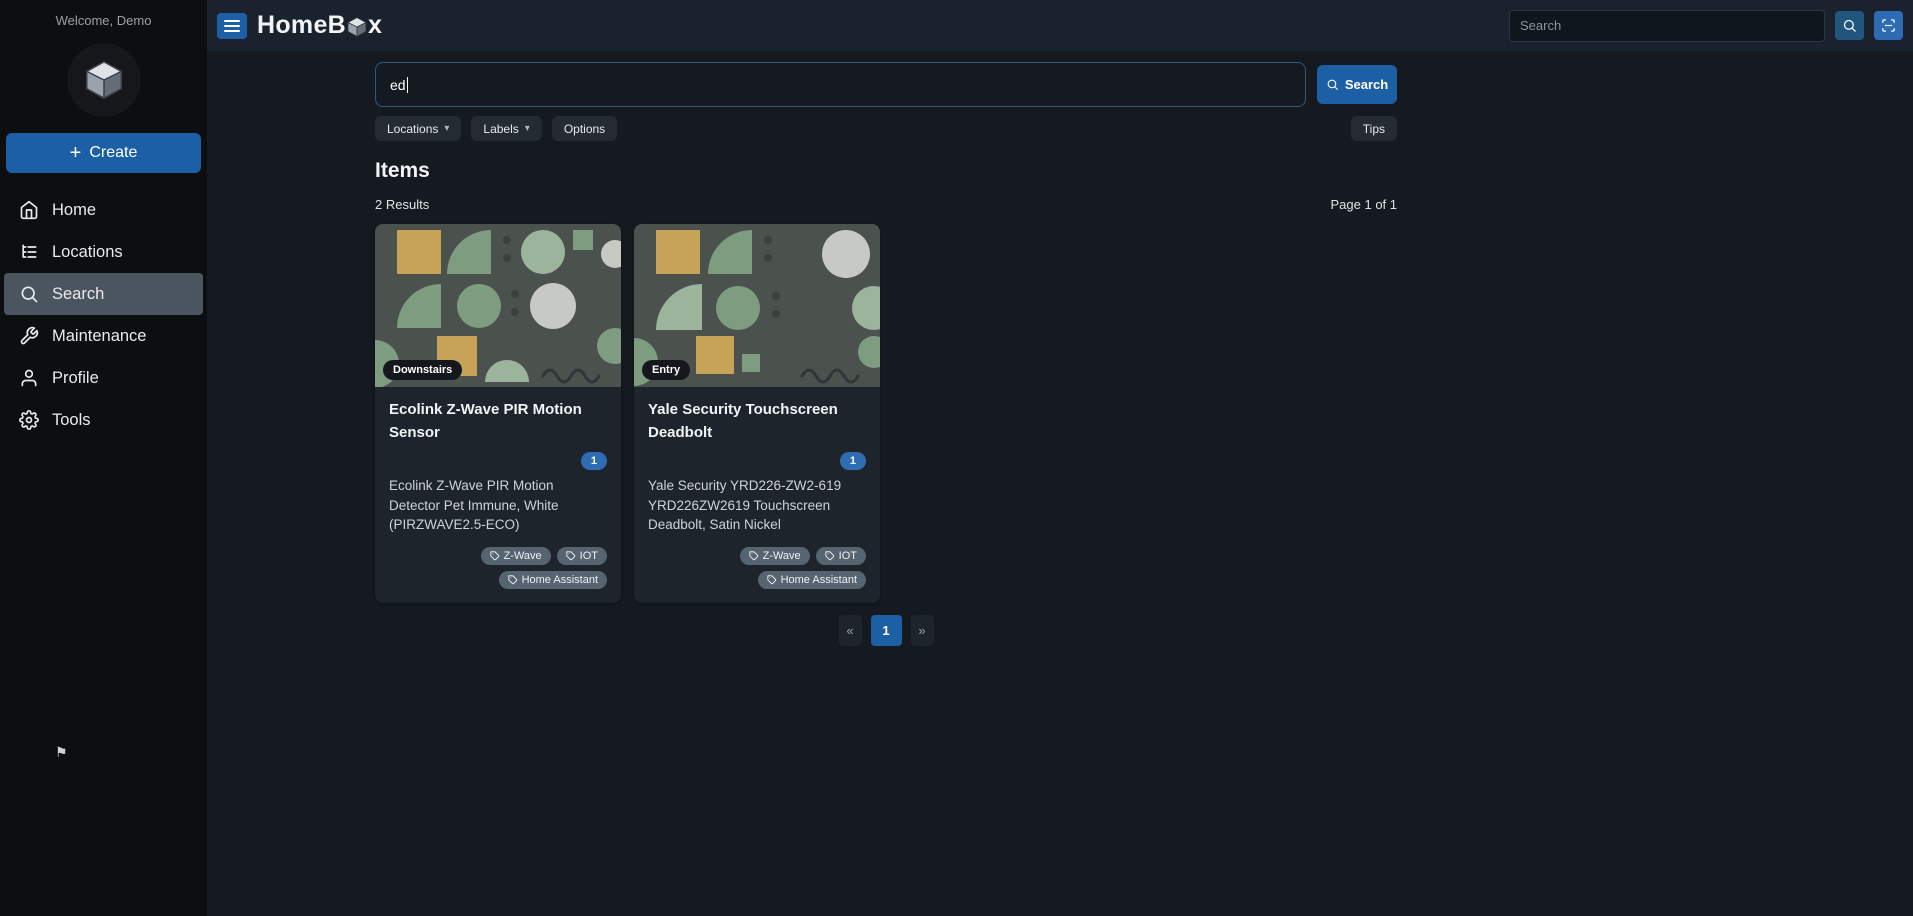 This screenshot has width=1913, height=916. Describe the element at coordinates (407, 84) in the screenshot. I see `text-cursor` at that location.